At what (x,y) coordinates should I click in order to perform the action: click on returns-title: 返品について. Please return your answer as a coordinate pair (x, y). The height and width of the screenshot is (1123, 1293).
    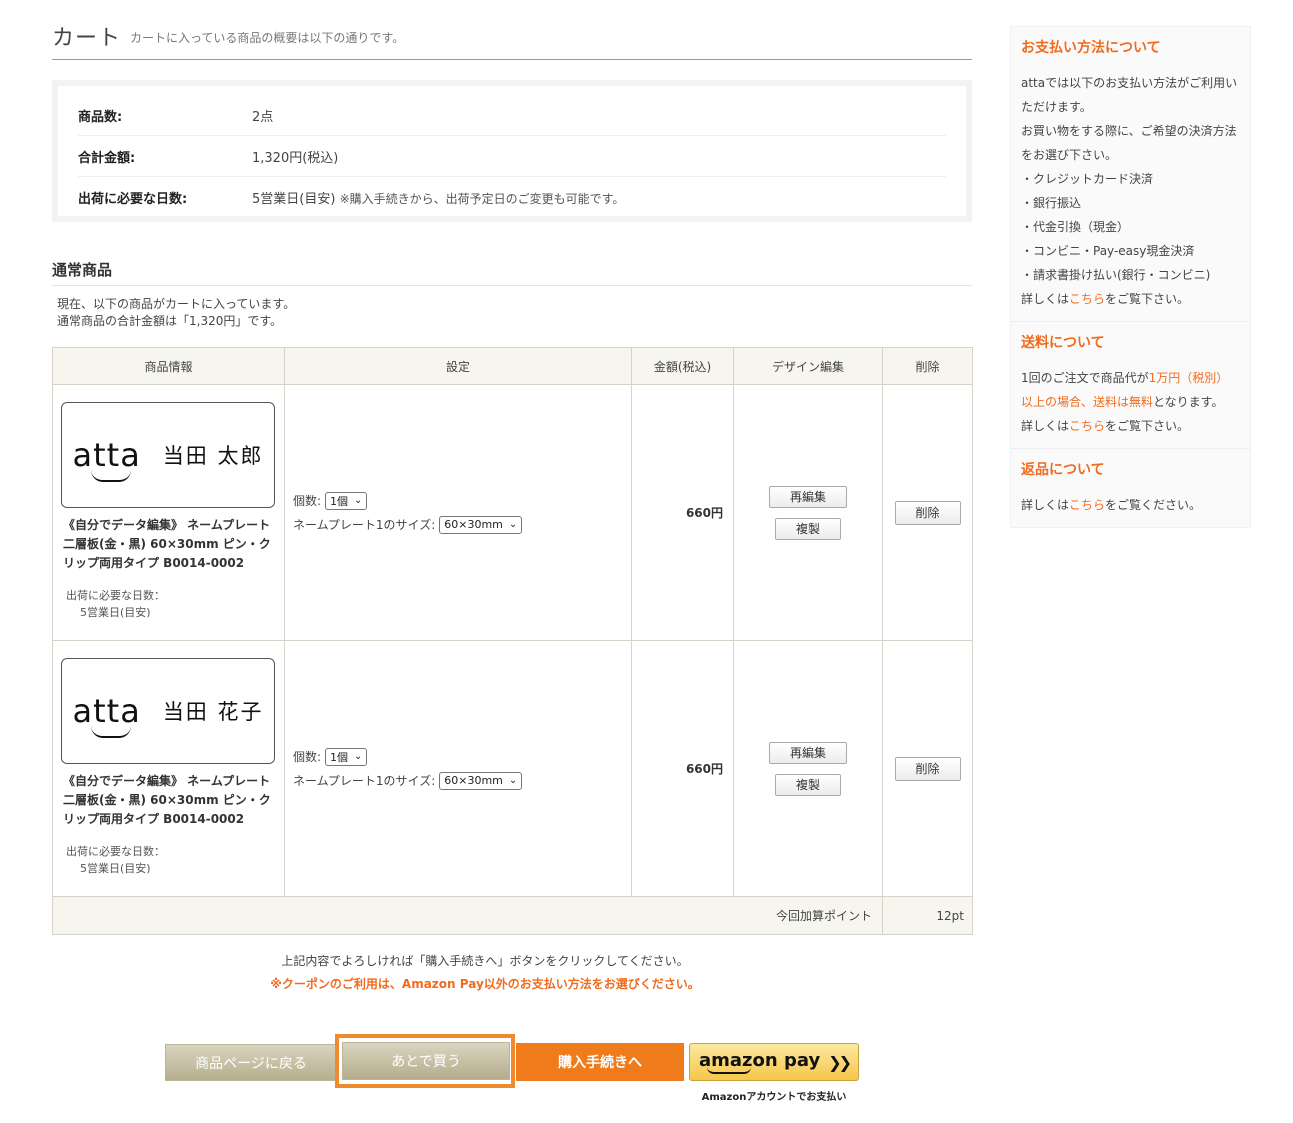
    Looking at the image, I should click on (1063, 470).